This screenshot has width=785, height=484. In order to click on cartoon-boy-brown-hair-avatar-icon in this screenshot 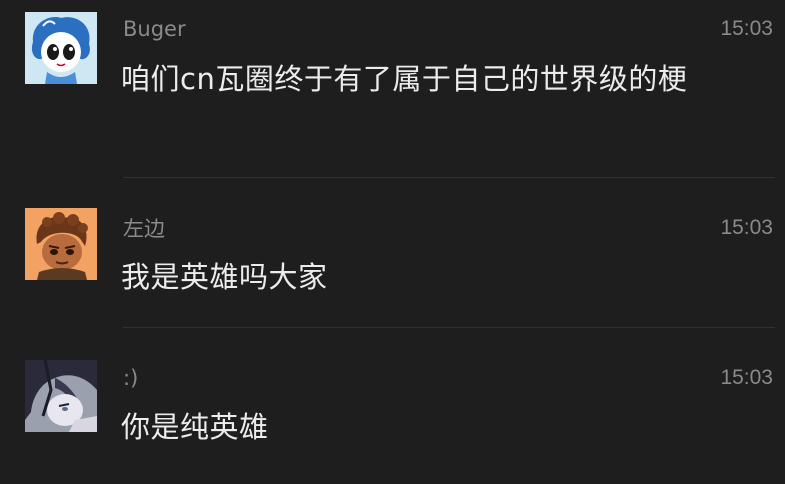, I will do `click(61, 244)`.